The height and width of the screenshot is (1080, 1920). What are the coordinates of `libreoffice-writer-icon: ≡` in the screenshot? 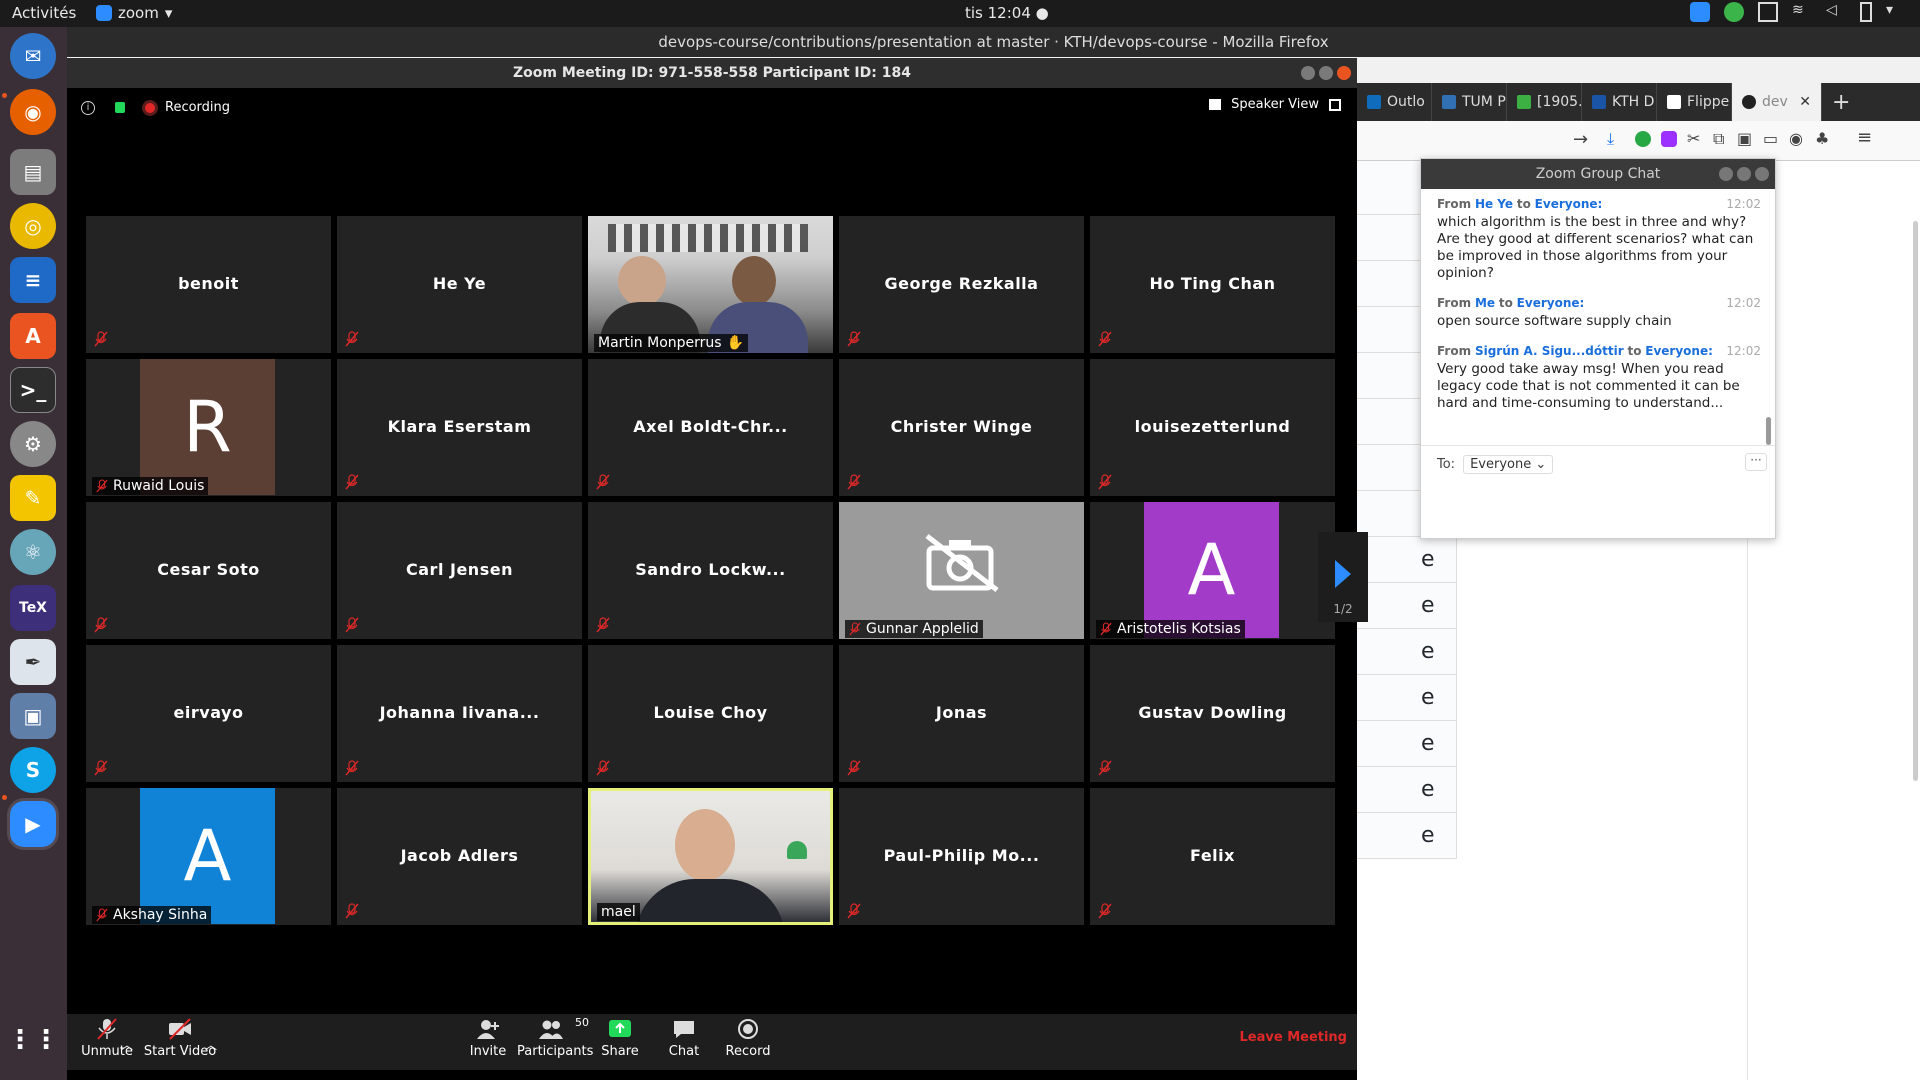 It's located at (33, 280).